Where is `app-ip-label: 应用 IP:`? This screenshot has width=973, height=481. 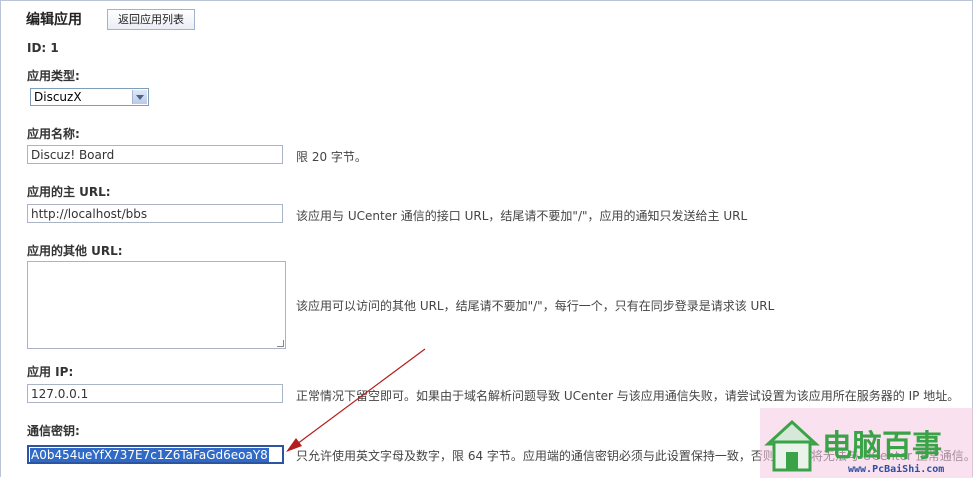 app-ip-label: 应用 IP: is located at coordinates (50, 372).